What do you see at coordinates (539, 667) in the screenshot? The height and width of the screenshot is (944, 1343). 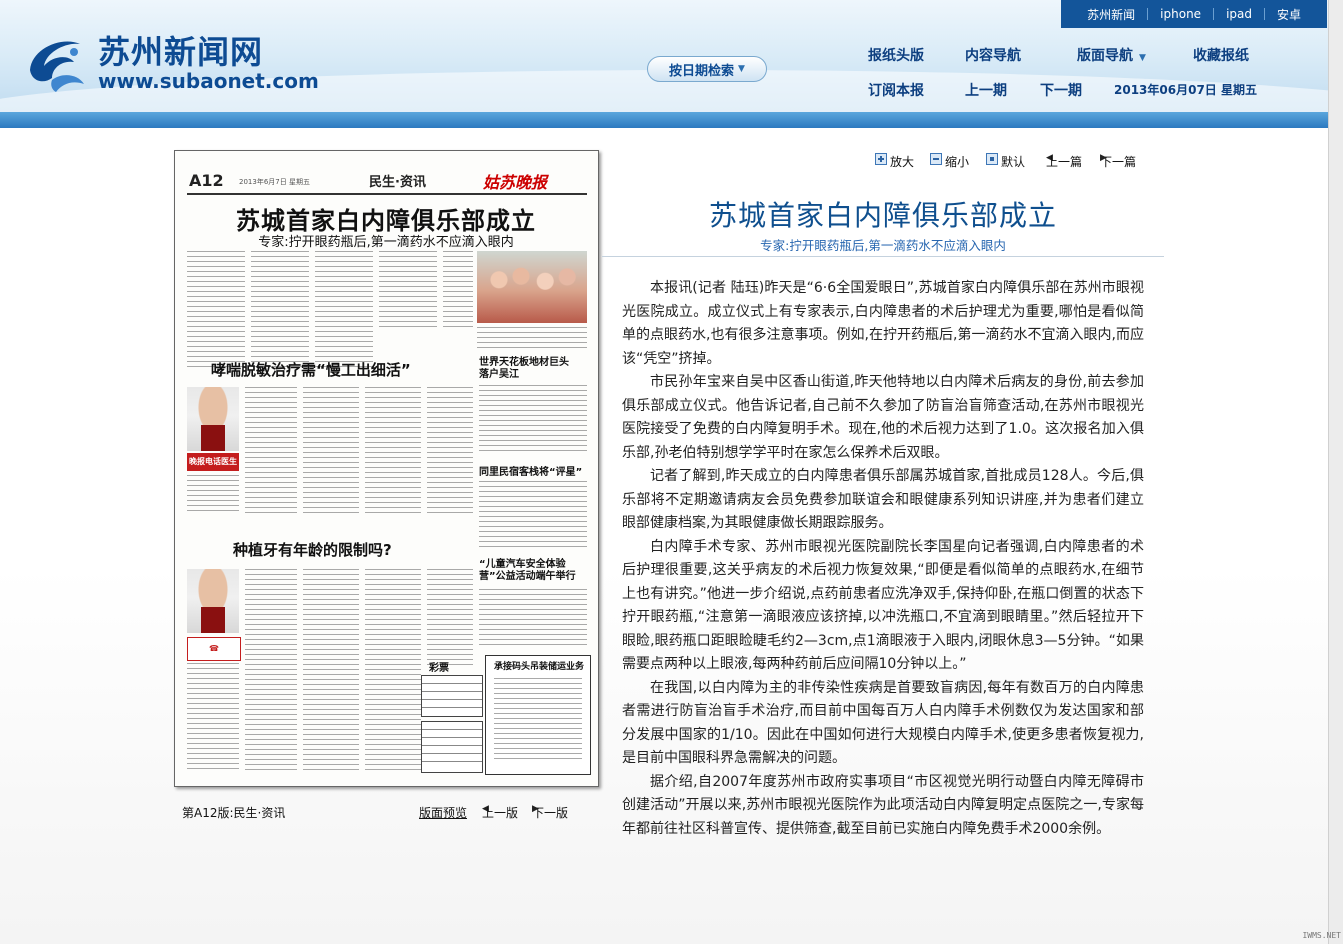 I see `classified-ad-title: 承接码头吊装储运业务` at bounding box center [539, 667].